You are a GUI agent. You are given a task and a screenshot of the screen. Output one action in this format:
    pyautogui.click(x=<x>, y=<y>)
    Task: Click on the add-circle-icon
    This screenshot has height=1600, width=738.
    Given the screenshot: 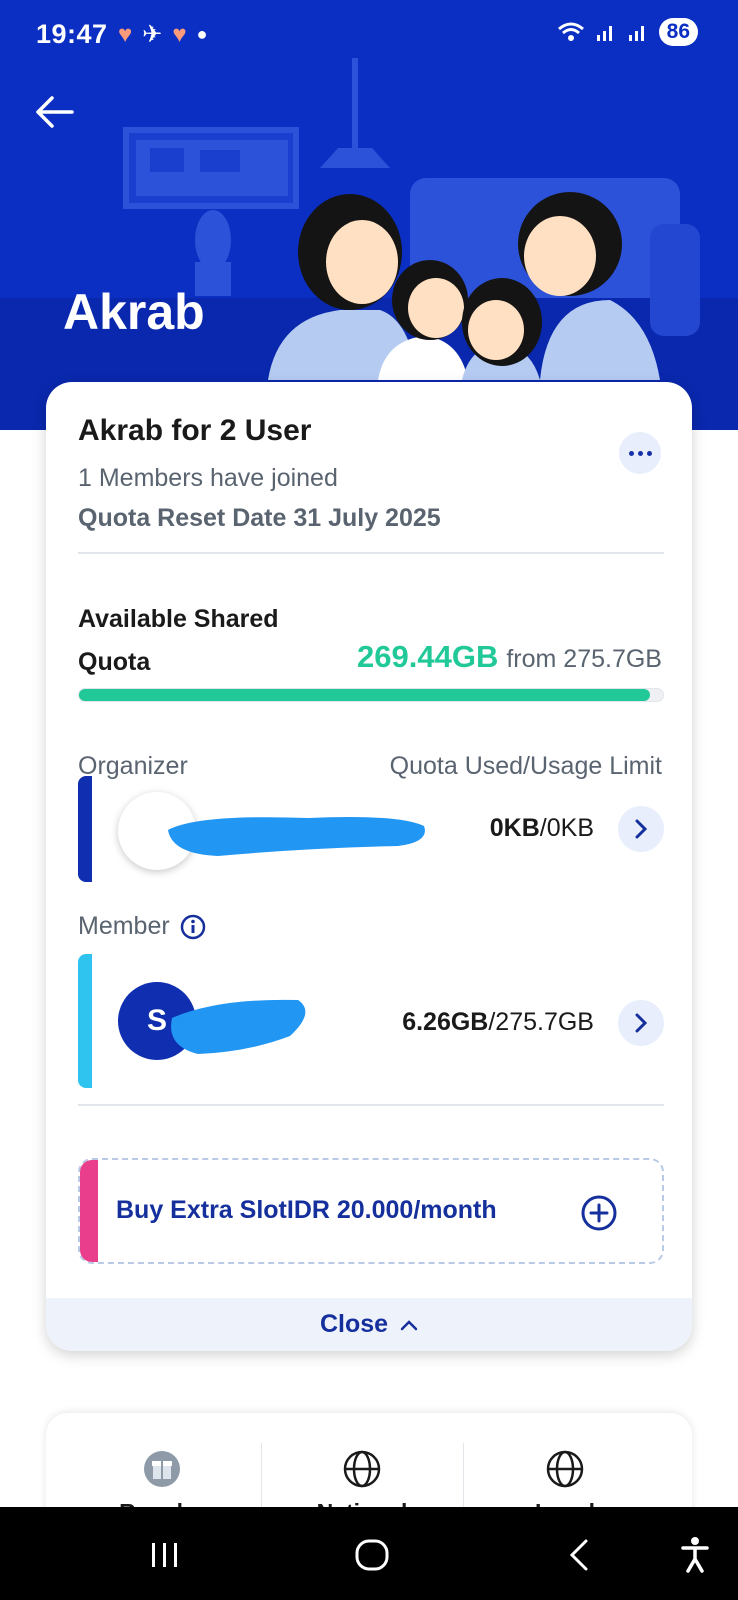 What is the action you would take?
    pyautogui.click(x=599, y=1213)
    